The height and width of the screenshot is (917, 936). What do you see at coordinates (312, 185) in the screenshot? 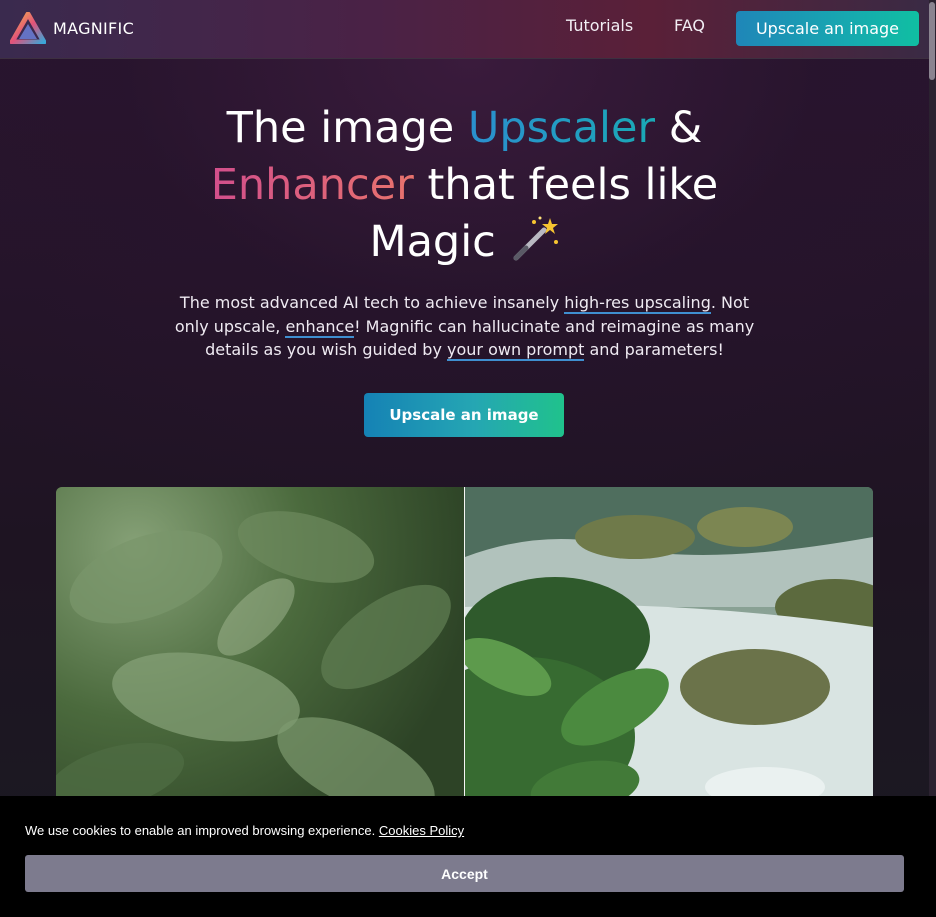
I see `title-highlight-enhancer: Enhancer` at bounding box center [312, 185].